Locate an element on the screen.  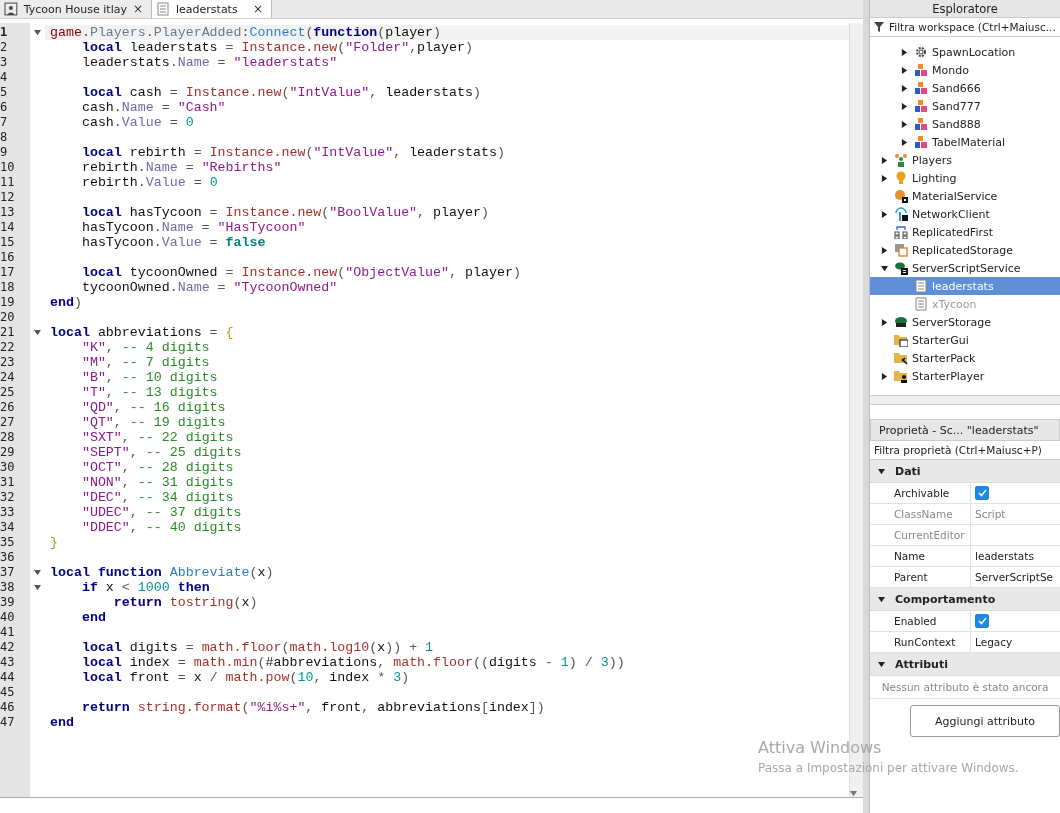
tree-item: NetworkClient is located at coordinates (965, 214).